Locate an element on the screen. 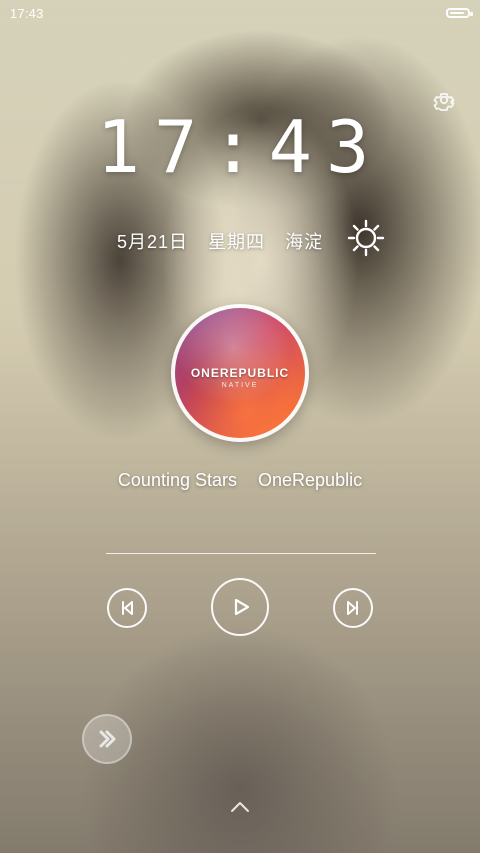  next-button is located at coordinates (353, 608).